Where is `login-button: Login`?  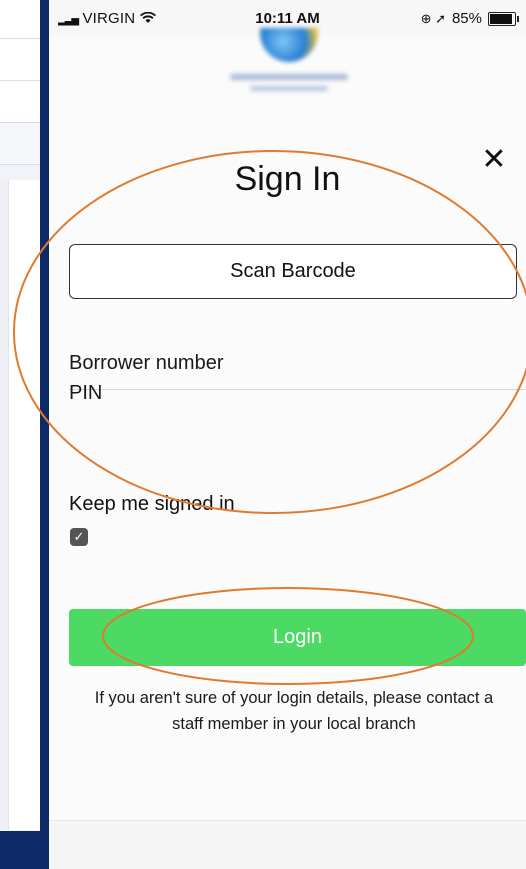
login-button: Login is located at coordinates (297, 637).